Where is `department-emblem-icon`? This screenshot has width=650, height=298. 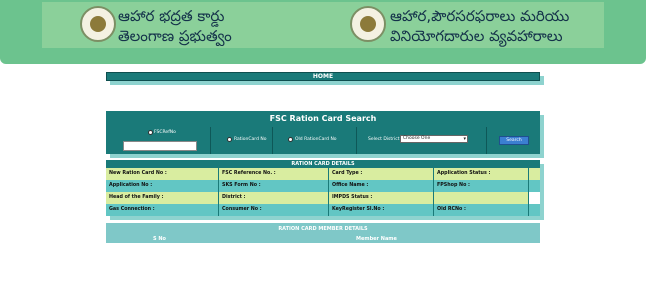 department-emblem-icon is located at coordinates (368, 24).